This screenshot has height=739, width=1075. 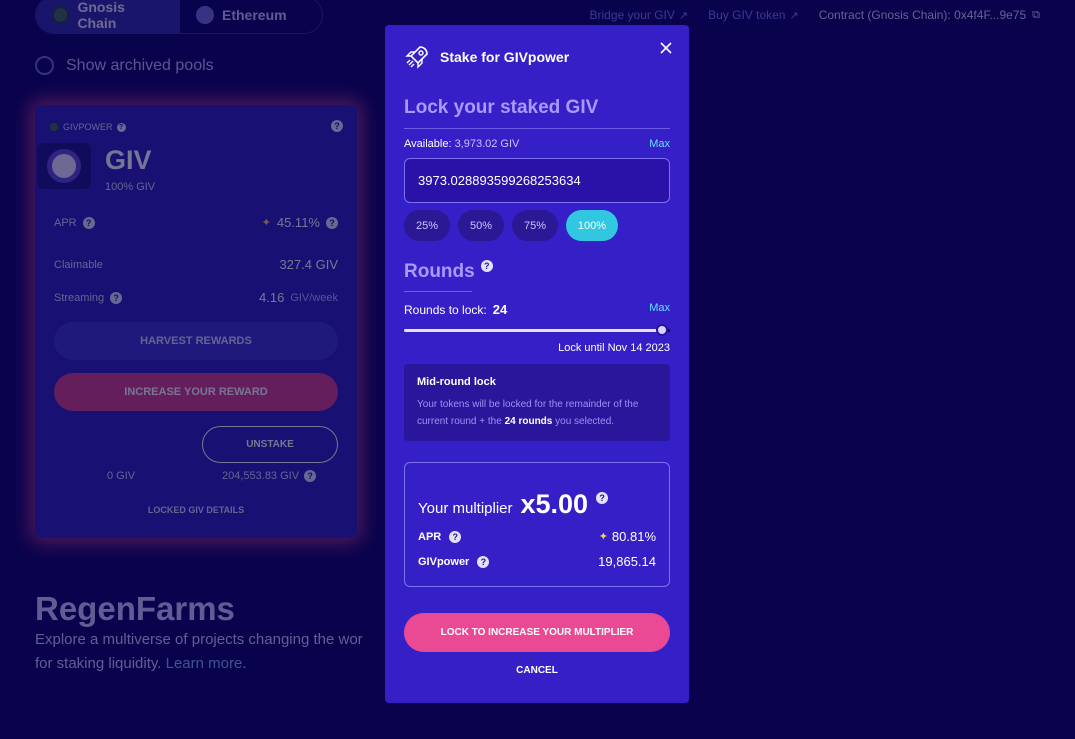 I want to click on gnosis-chain-label: Gnosis Chain, so click(x=101, y=15).